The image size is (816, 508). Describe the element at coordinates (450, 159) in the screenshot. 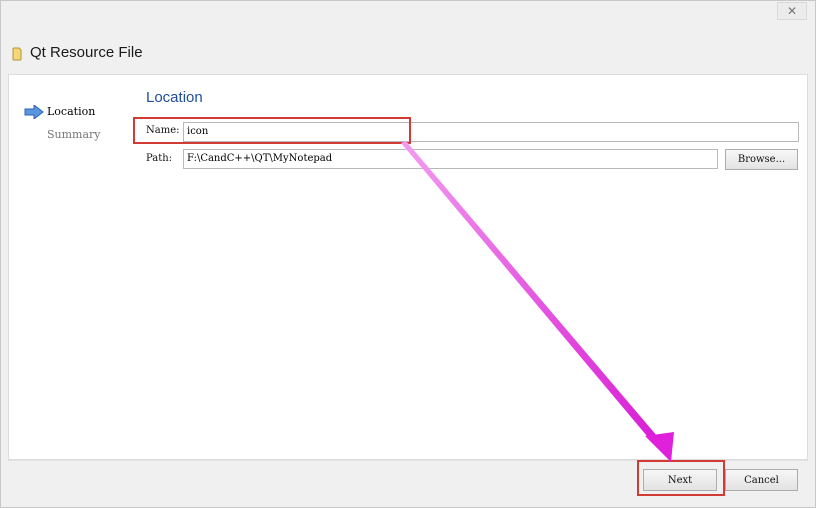

I see `path-input: F:\CandC++\QT\MyNotepad` at that location.